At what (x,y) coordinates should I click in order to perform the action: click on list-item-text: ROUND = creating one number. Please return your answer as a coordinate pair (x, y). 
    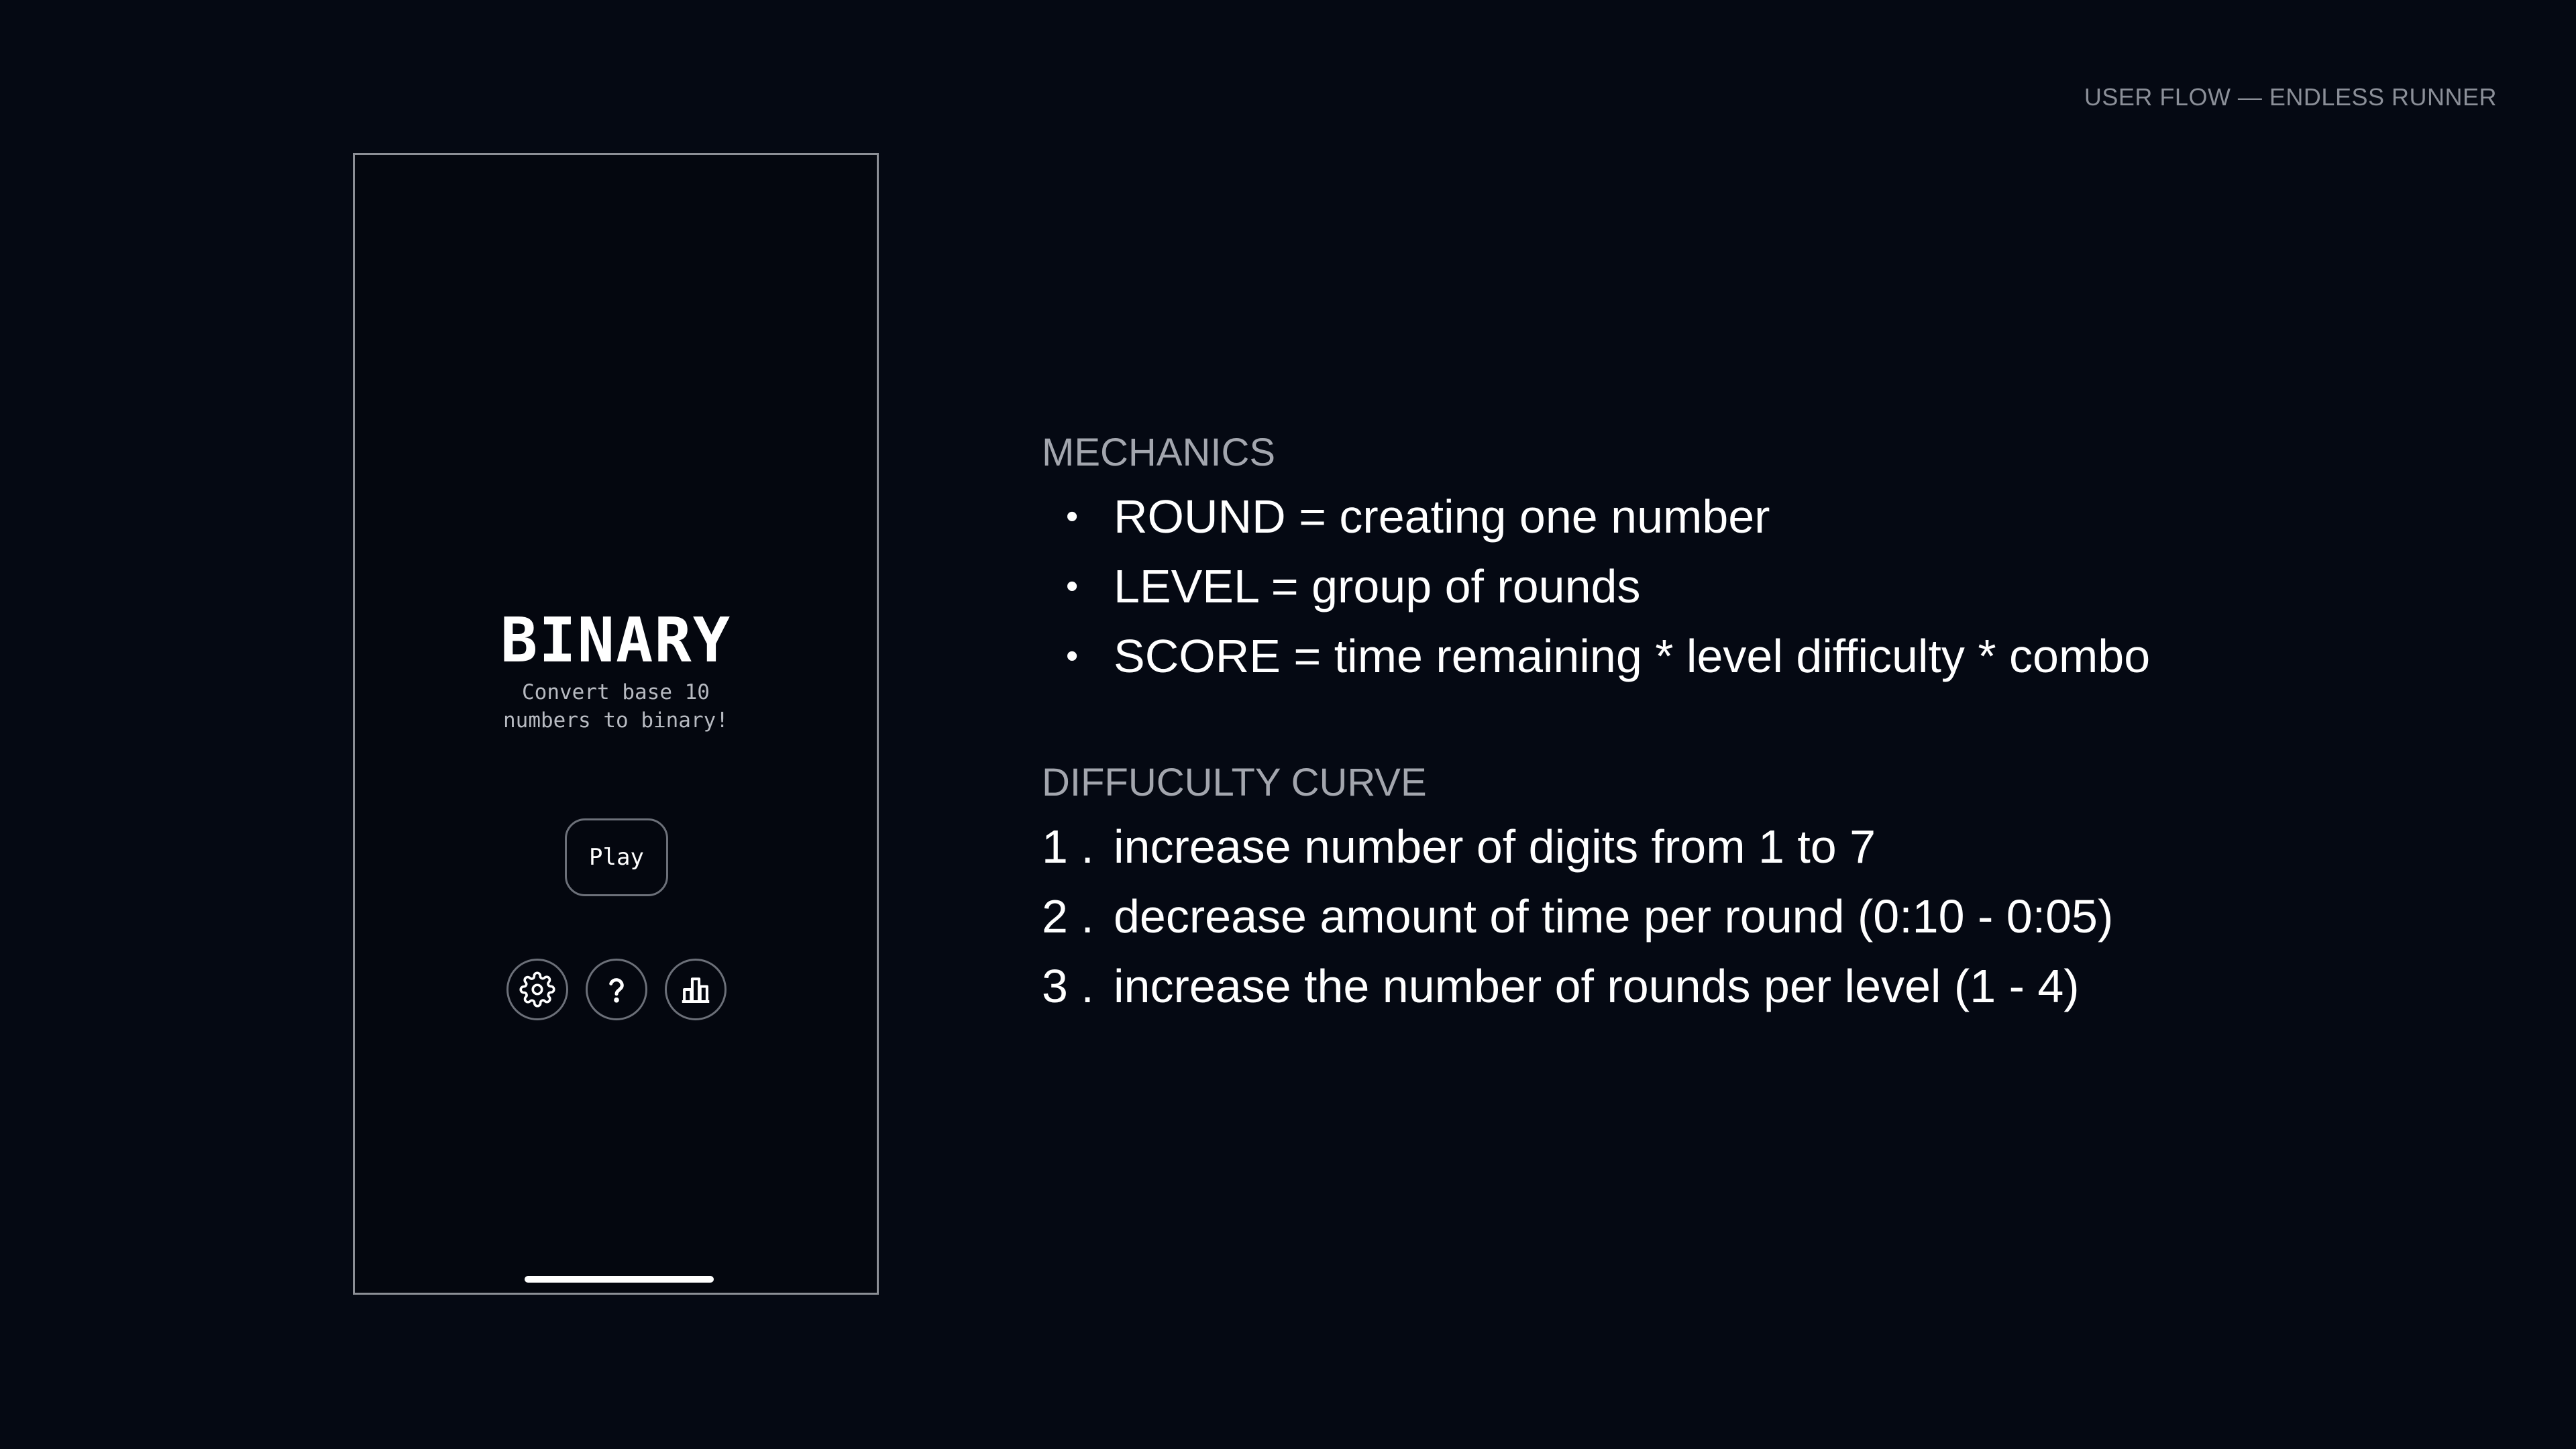
    Looking at the image, I should click on (1442, 516).